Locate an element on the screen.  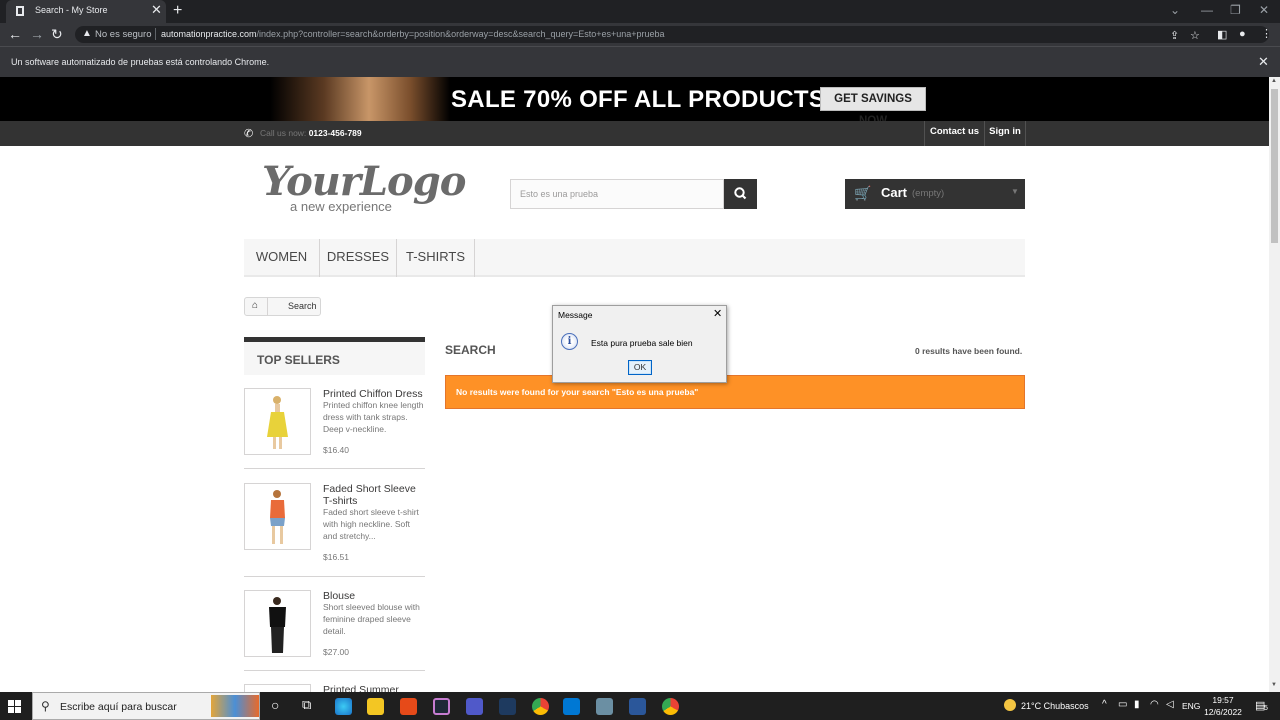
office-icon is located at coordinates (408, 706).